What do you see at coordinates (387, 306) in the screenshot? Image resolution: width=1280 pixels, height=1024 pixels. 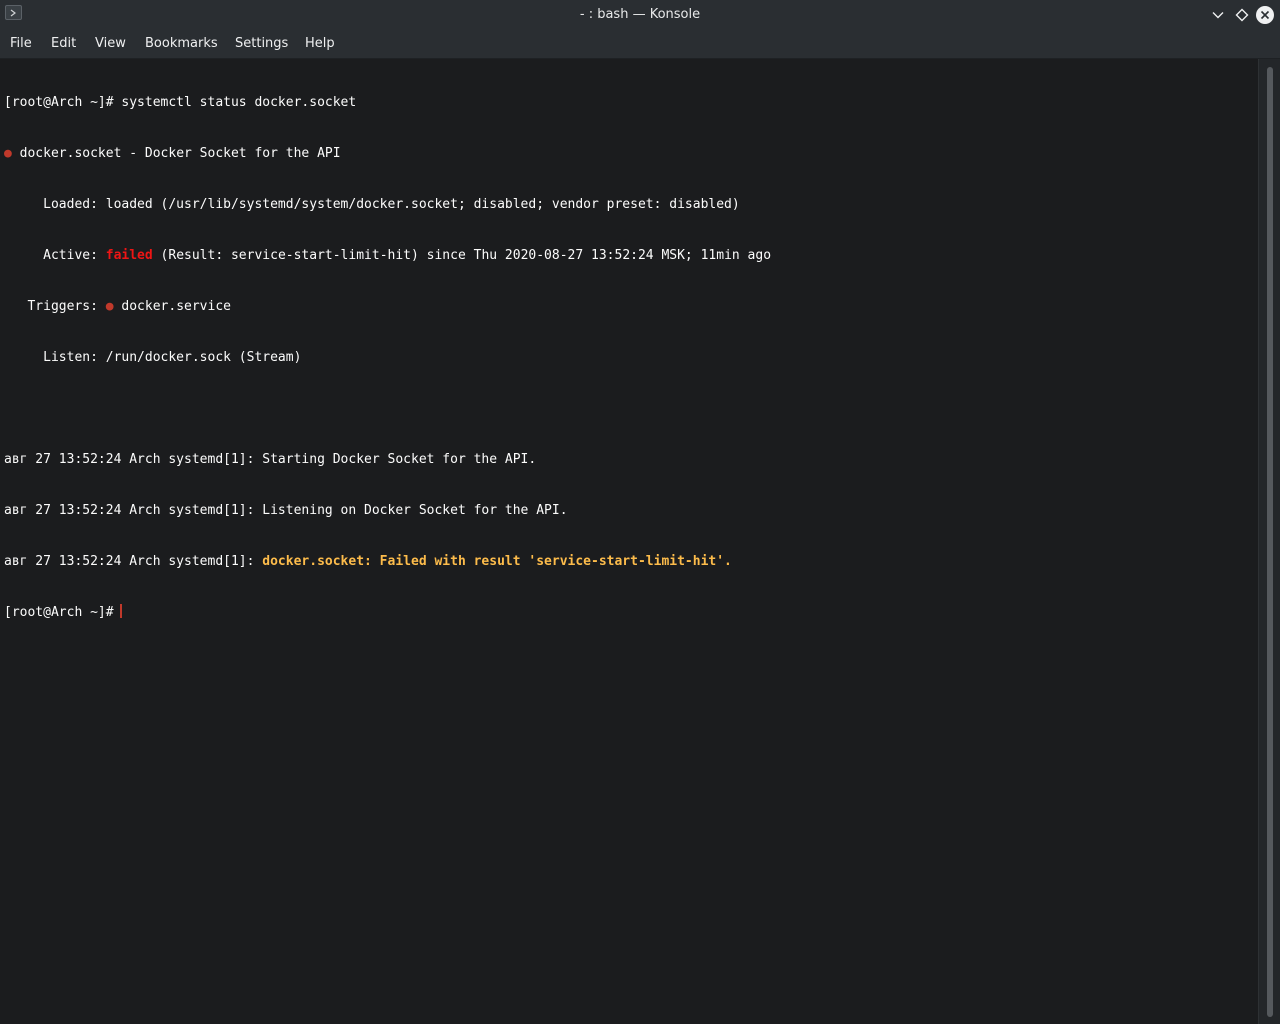 I see `terminal-line: Triggers: ● docker.service` at bounding box center [387, 306].